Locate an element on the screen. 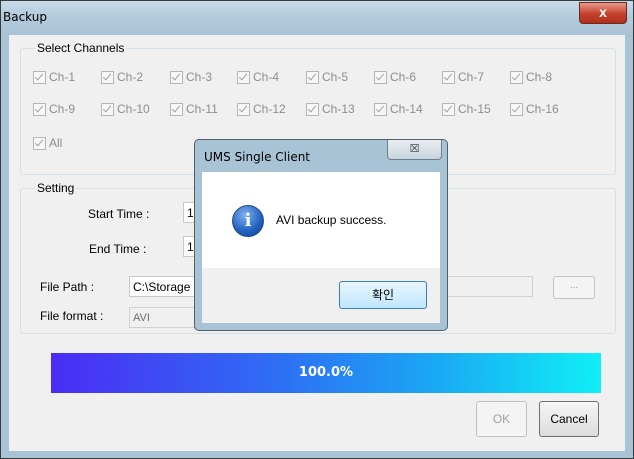 The width and height of the screenshot is (634, 459). channel-label: Ch-11 is located at coordinates (202, 109).